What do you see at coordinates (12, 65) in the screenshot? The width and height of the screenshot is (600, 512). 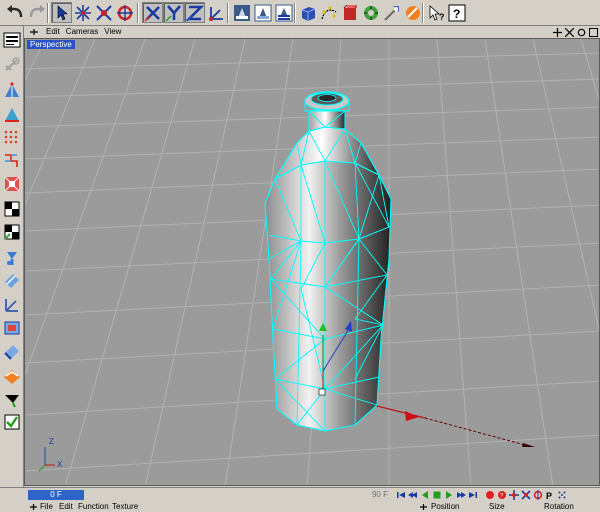 I see `use-object-axis-icon` at bounding box center [12, 65].